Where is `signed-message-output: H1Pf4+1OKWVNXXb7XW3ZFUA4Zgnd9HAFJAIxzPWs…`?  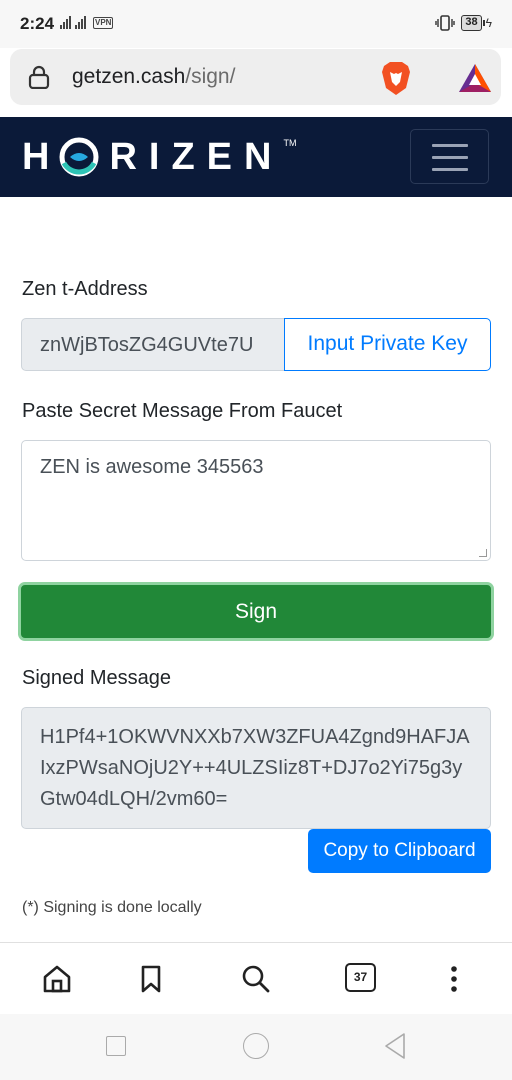 signed-message-output: H1Pf4+1OKWVNXXb7XW3ZFUA4Zgnd9HAFJAIxzPWs… is located at coordinates (256, 768).